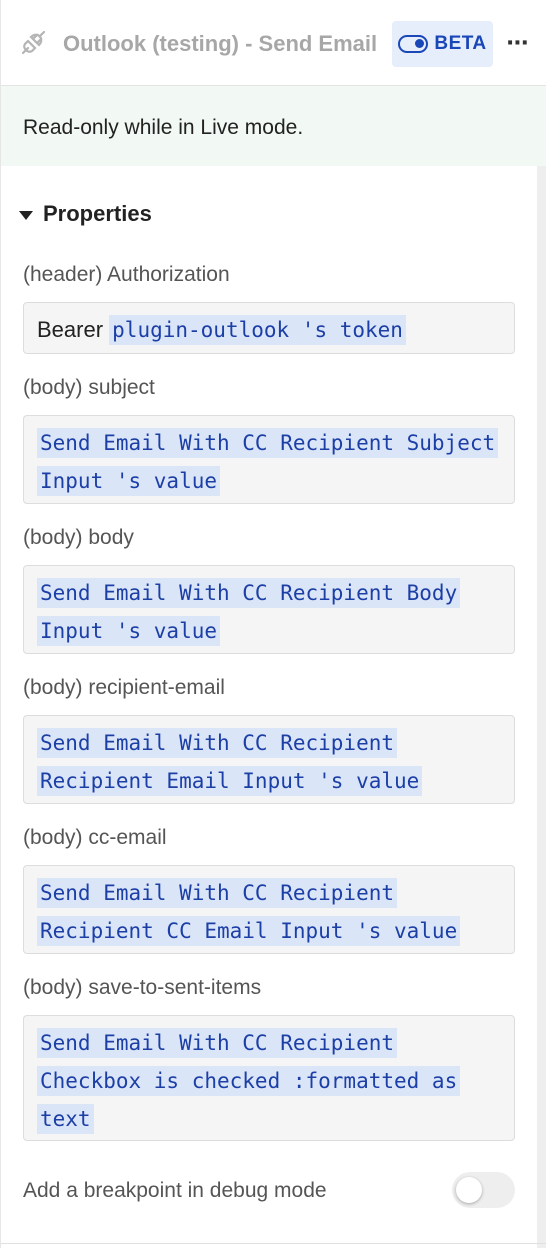 This screenshot has width=546, height=1248. What do you see at coordinates (460, 43) in the screenshot?
I see `beta-label: BETA` at bounding box center [460, 43].